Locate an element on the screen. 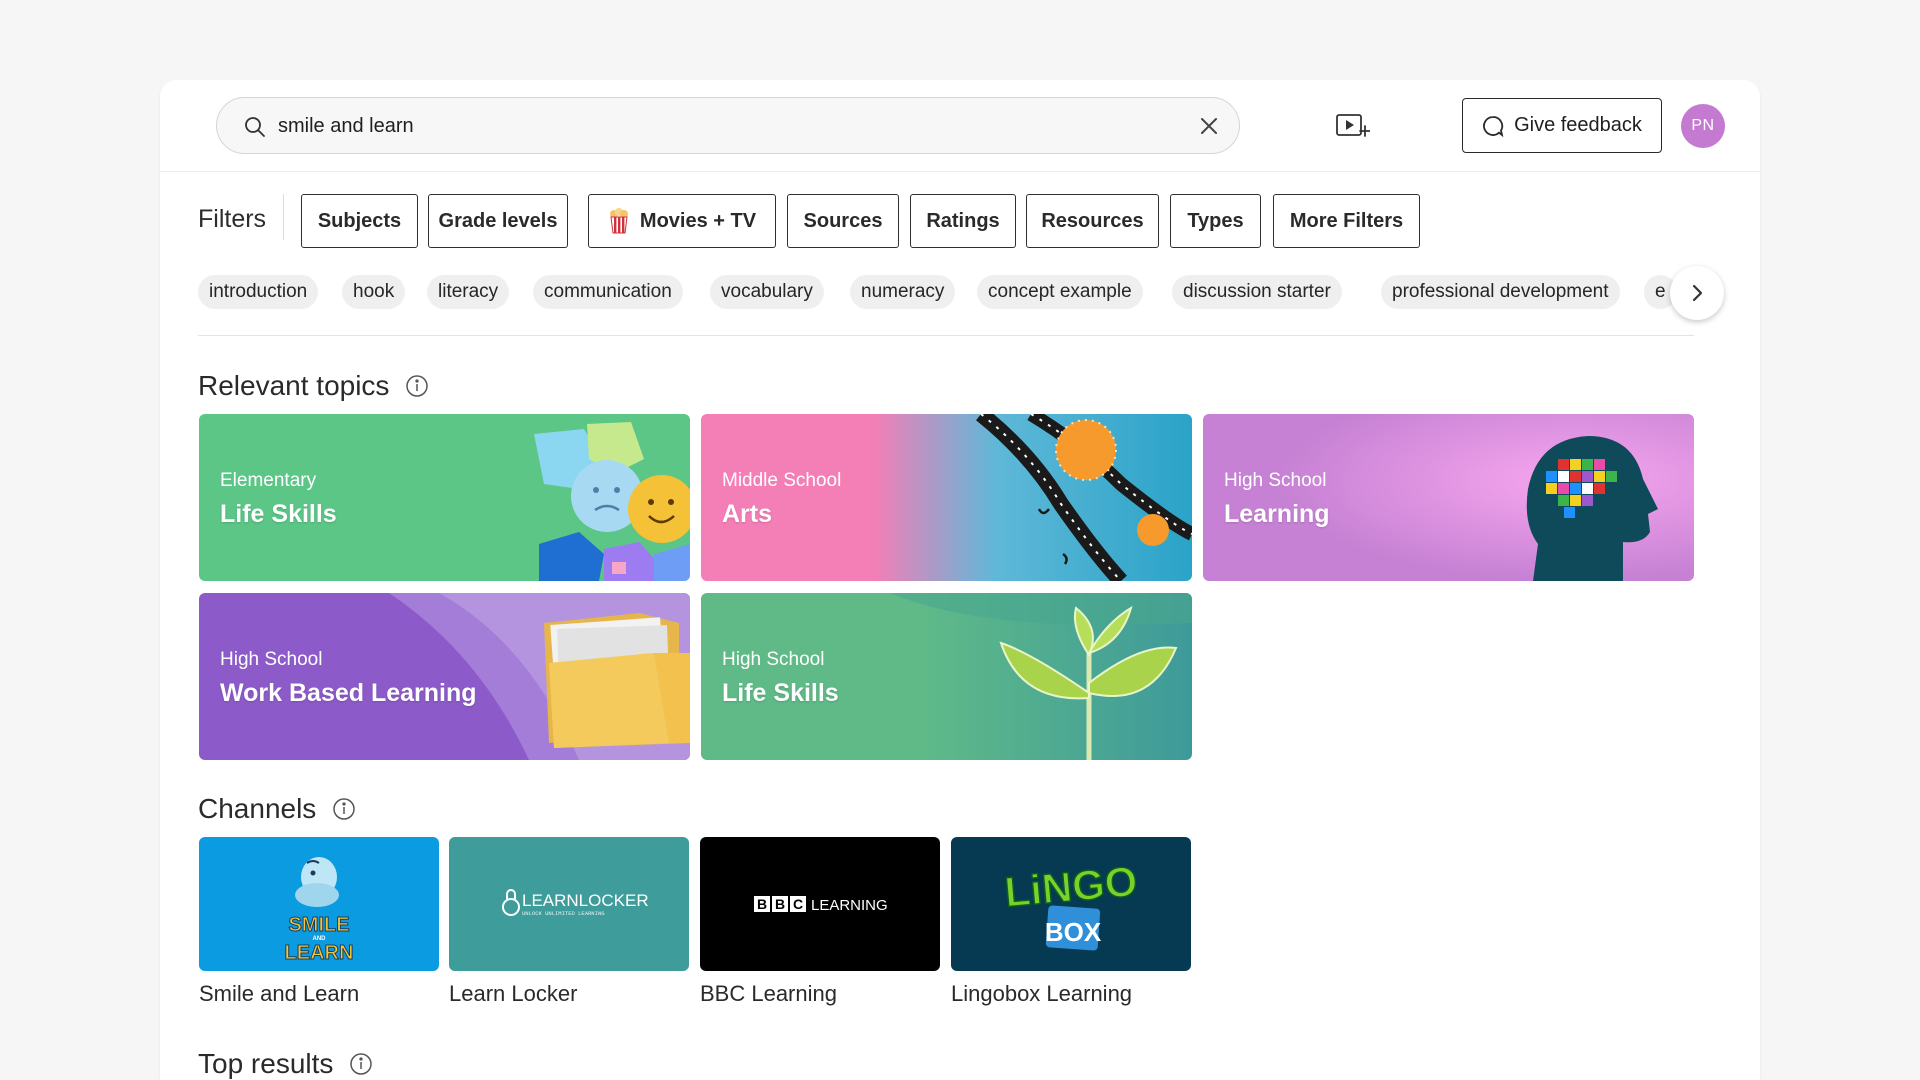 The width and height of the screenshot is (1920, 1080). channel-name: Learn Locker is located at coordinates (513, 993).